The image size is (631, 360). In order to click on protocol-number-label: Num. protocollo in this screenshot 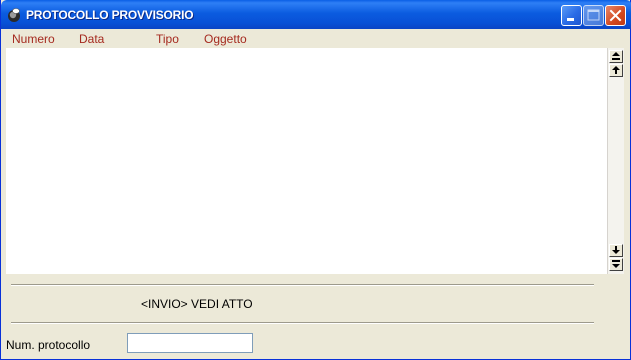, I will do `click(48, 345)`.